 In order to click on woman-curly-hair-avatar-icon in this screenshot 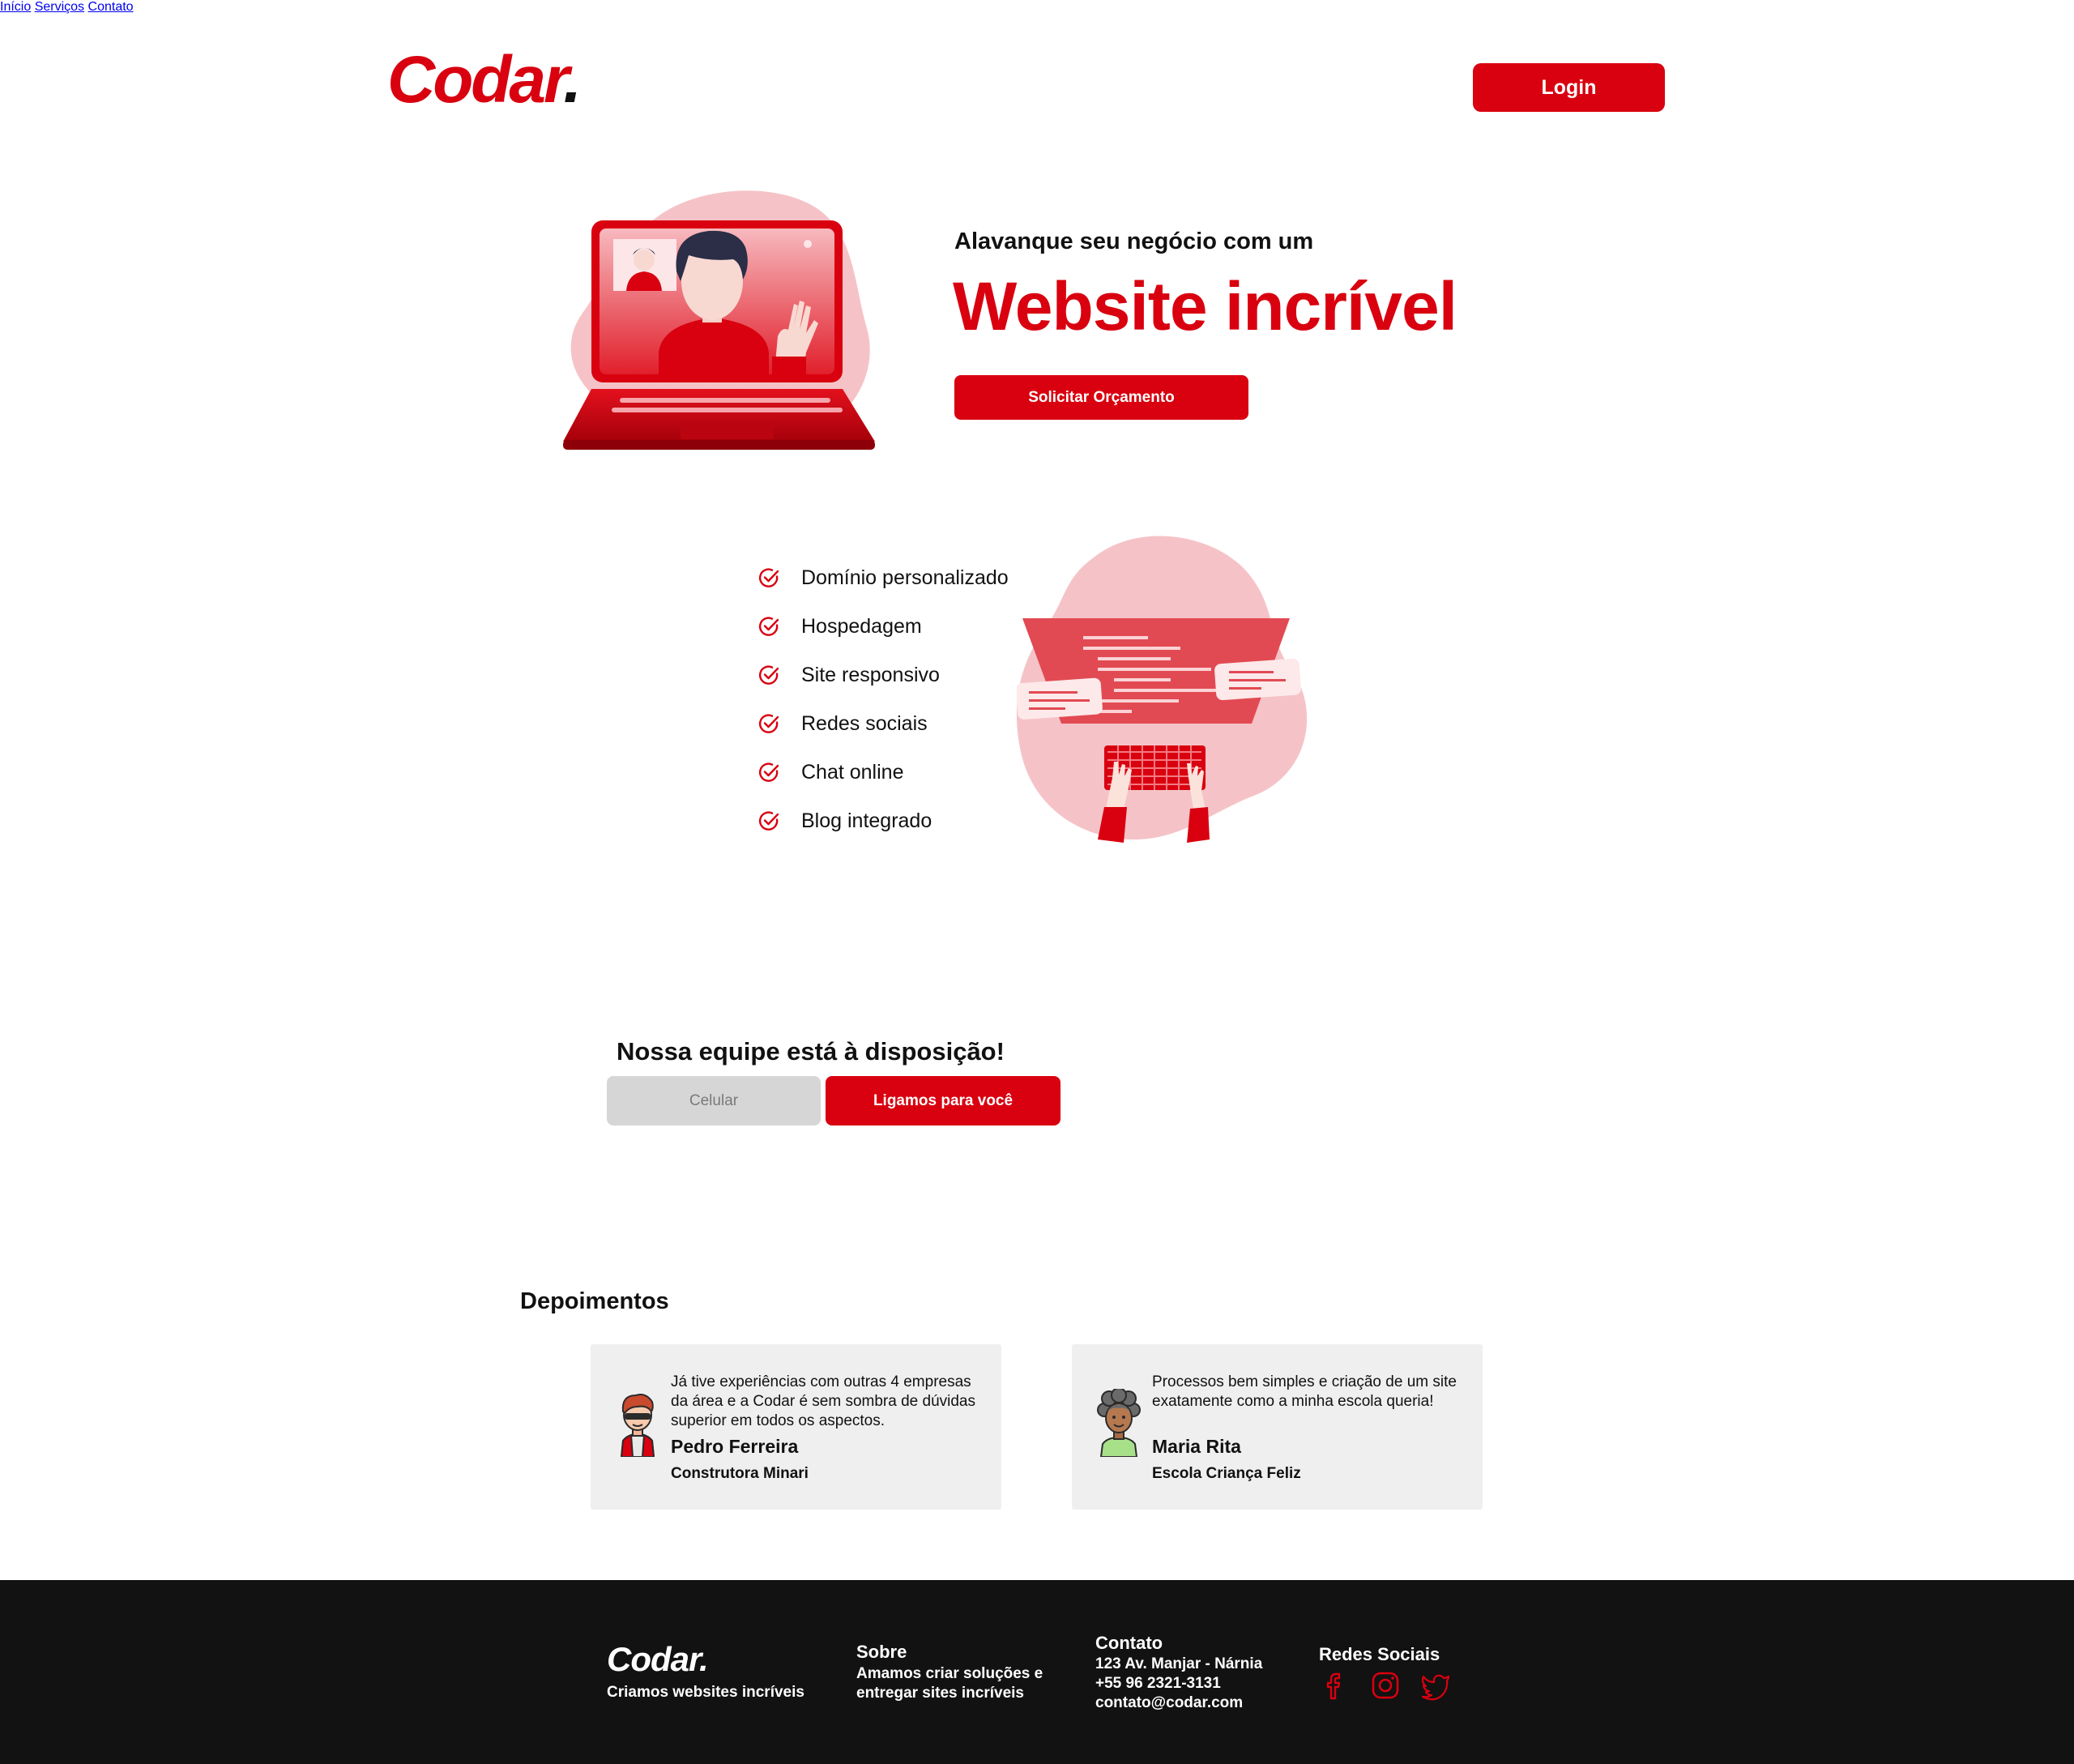, I will do `click(1119, 1423)`.